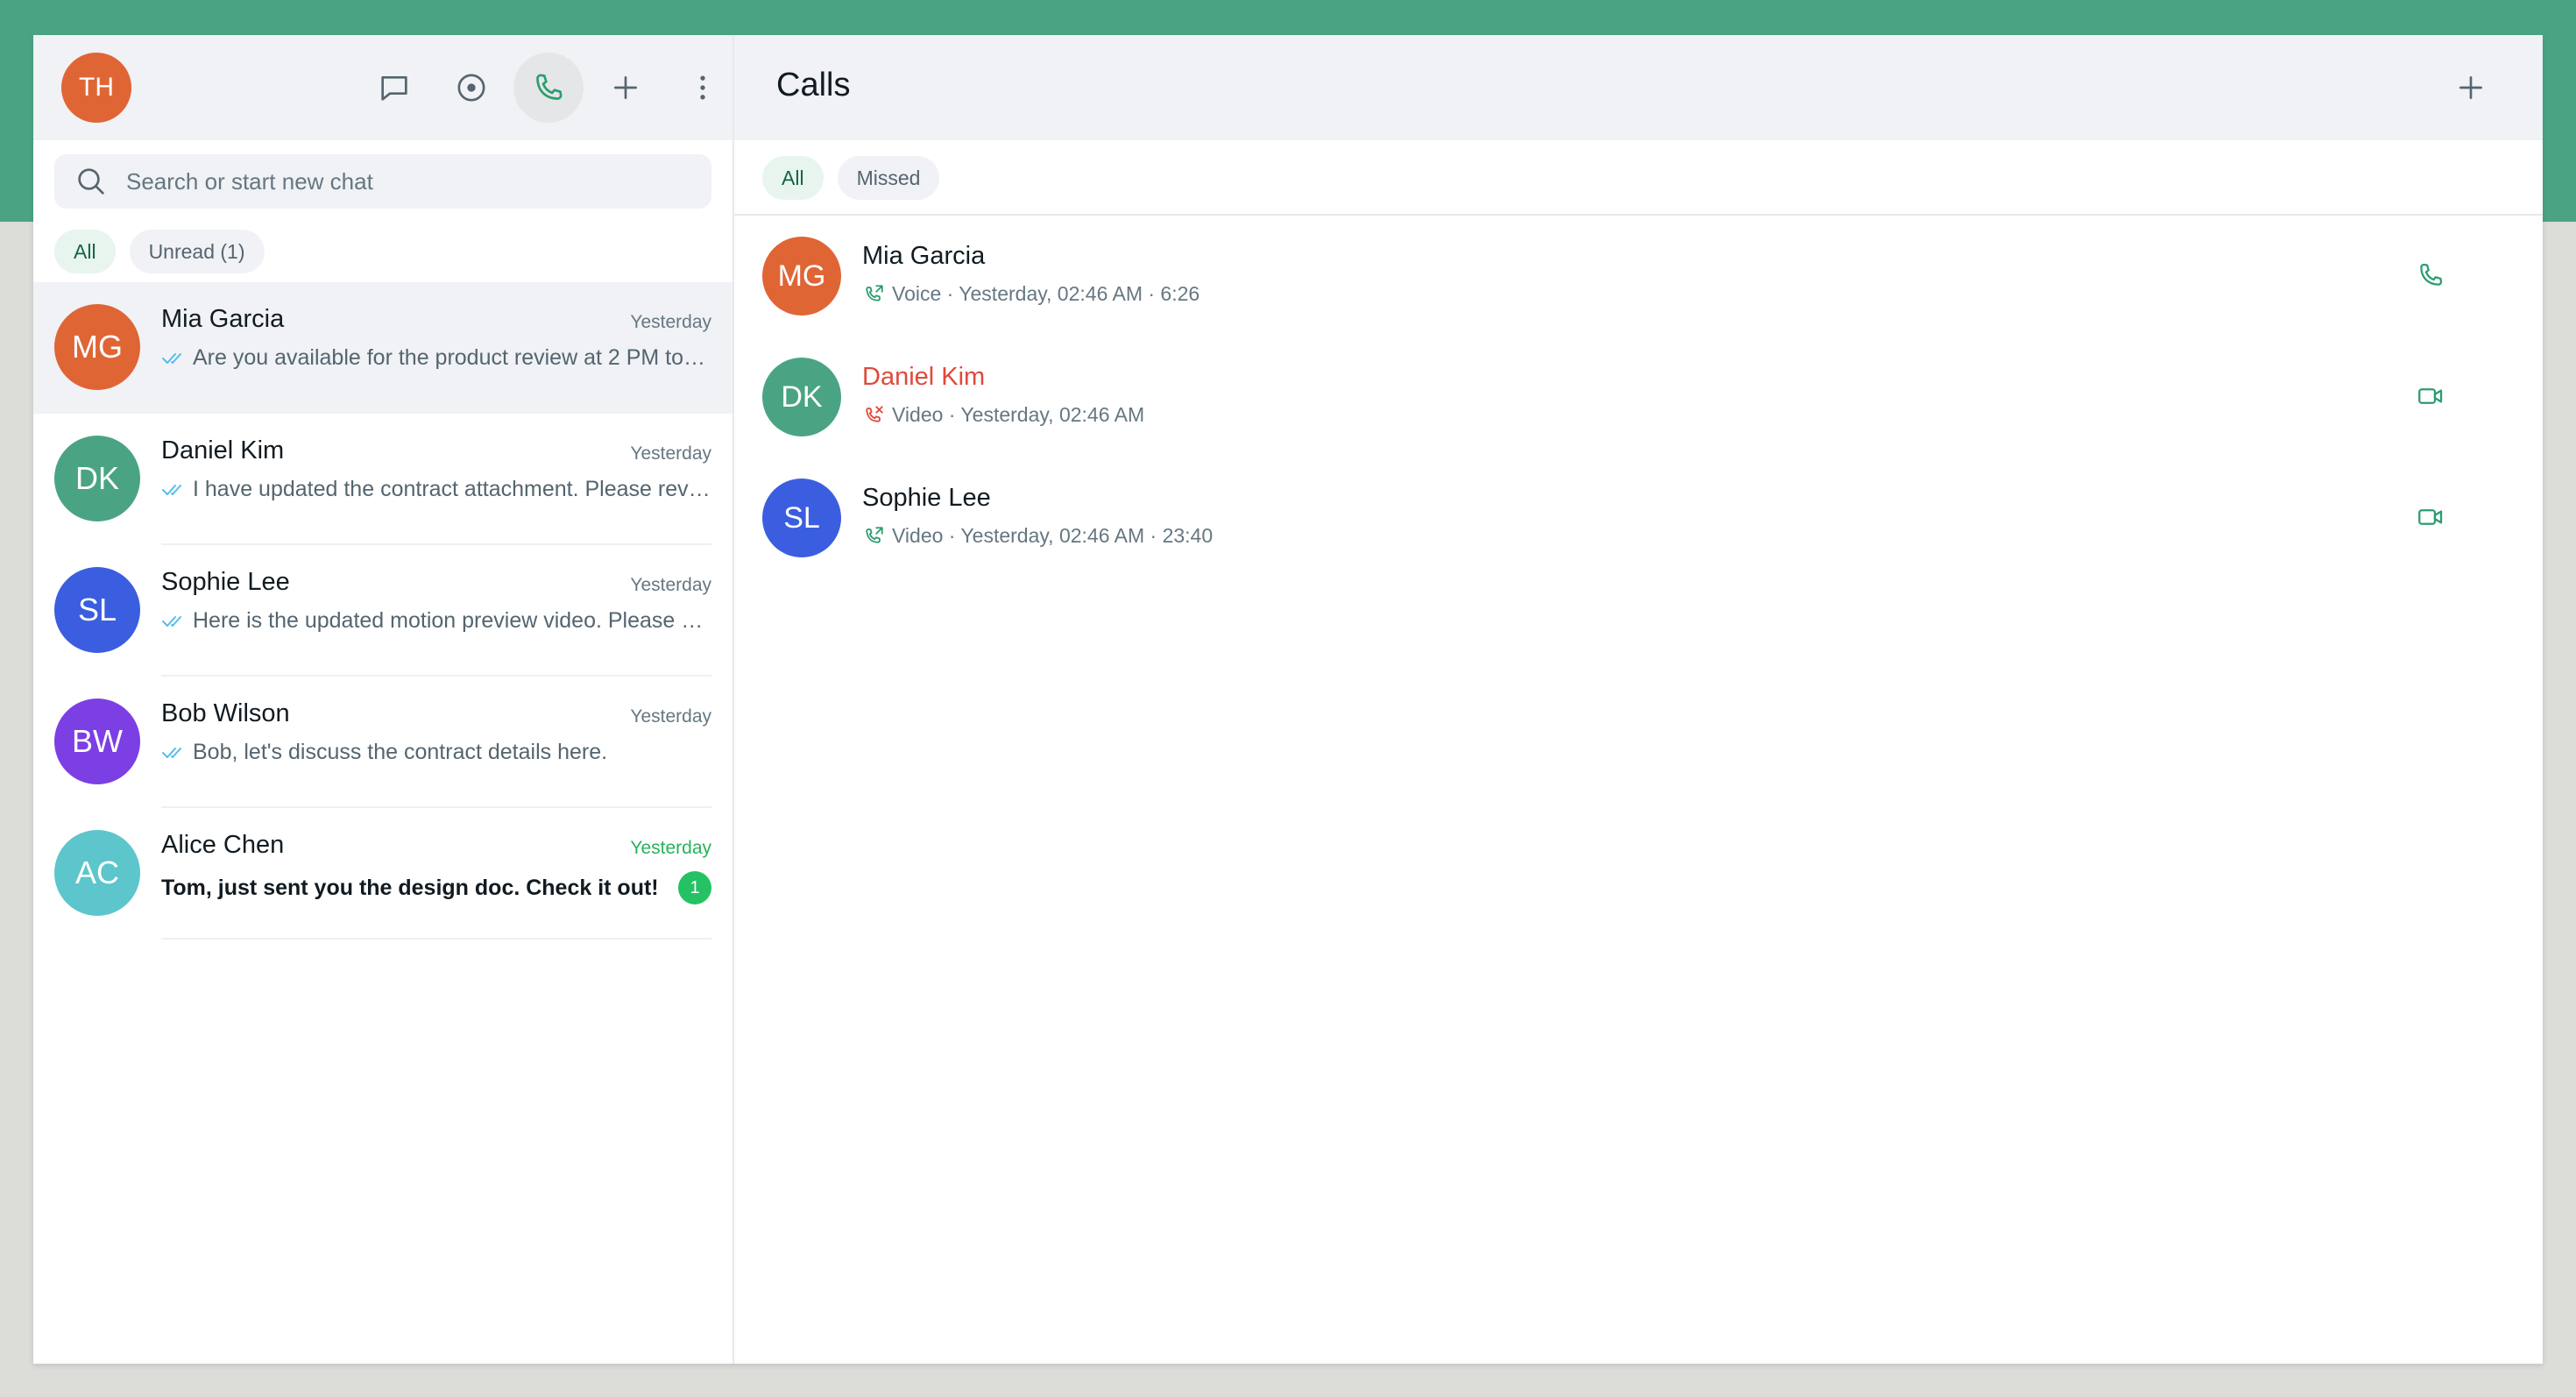 The width and height of the screenshot is (2576, 1397). I want to click on call-filters: All Missed, so click(851, 178).